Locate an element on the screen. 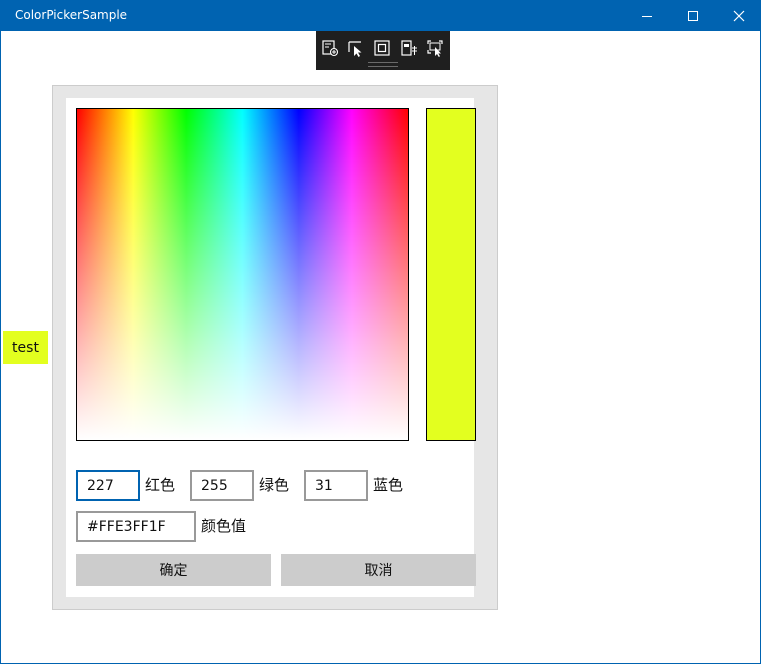 This screenshot has width=761, height=664. live-visual-tree-icon is located at coordinates (330, 48).